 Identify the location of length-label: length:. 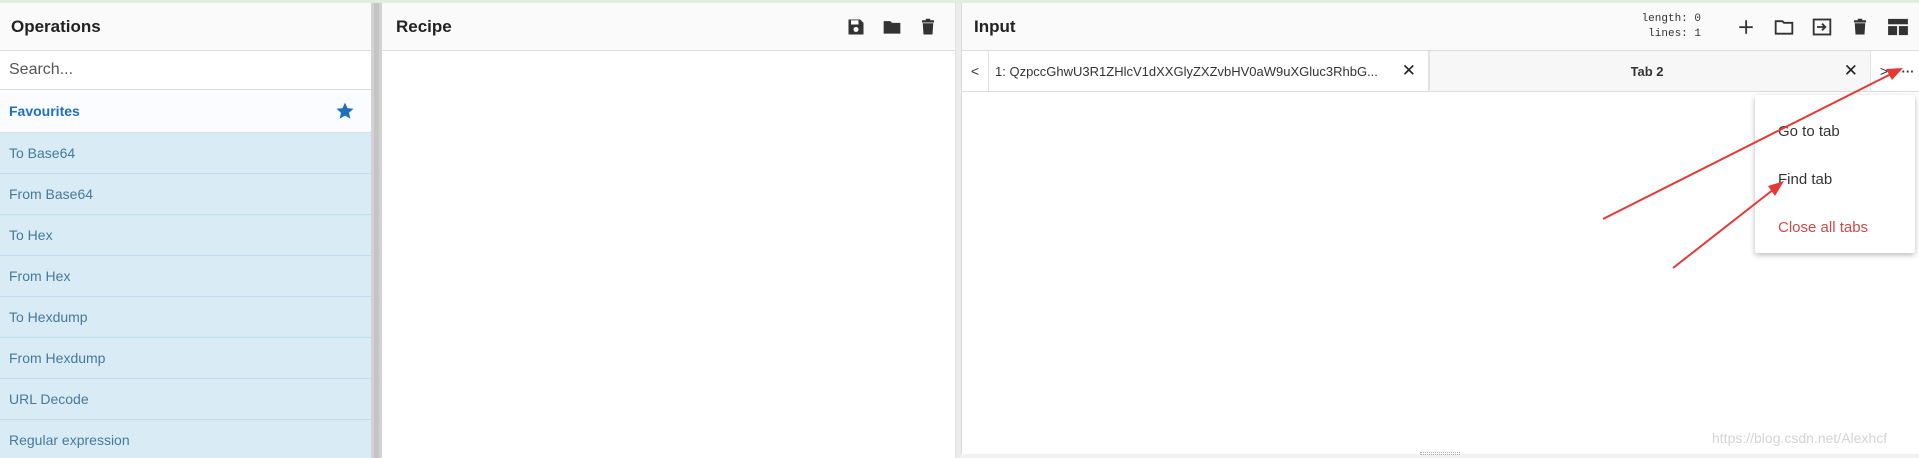
(1664, 18).